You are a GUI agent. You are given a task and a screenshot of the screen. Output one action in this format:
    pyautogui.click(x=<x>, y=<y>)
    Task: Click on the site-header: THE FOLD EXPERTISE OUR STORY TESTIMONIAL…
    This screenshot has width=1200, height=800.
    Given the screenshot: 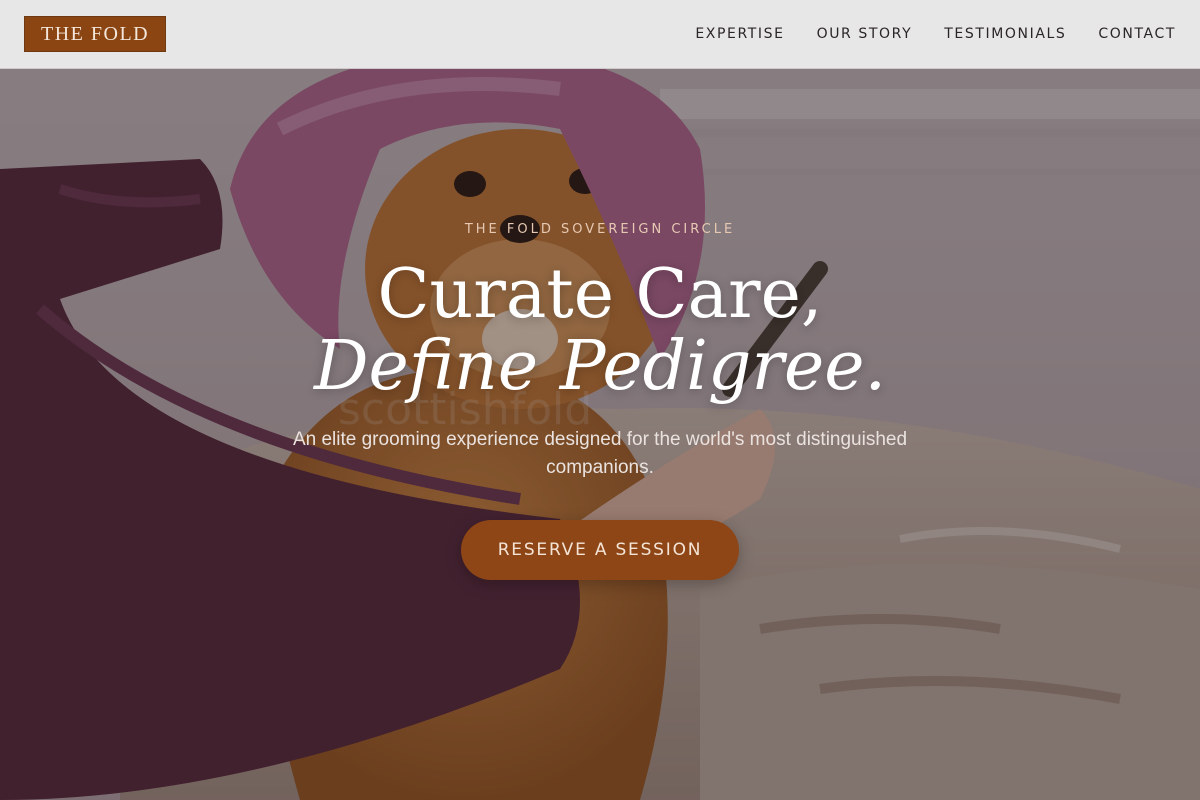 What is the action you would take?
    pyautogui.click(x=600, y=34)
    